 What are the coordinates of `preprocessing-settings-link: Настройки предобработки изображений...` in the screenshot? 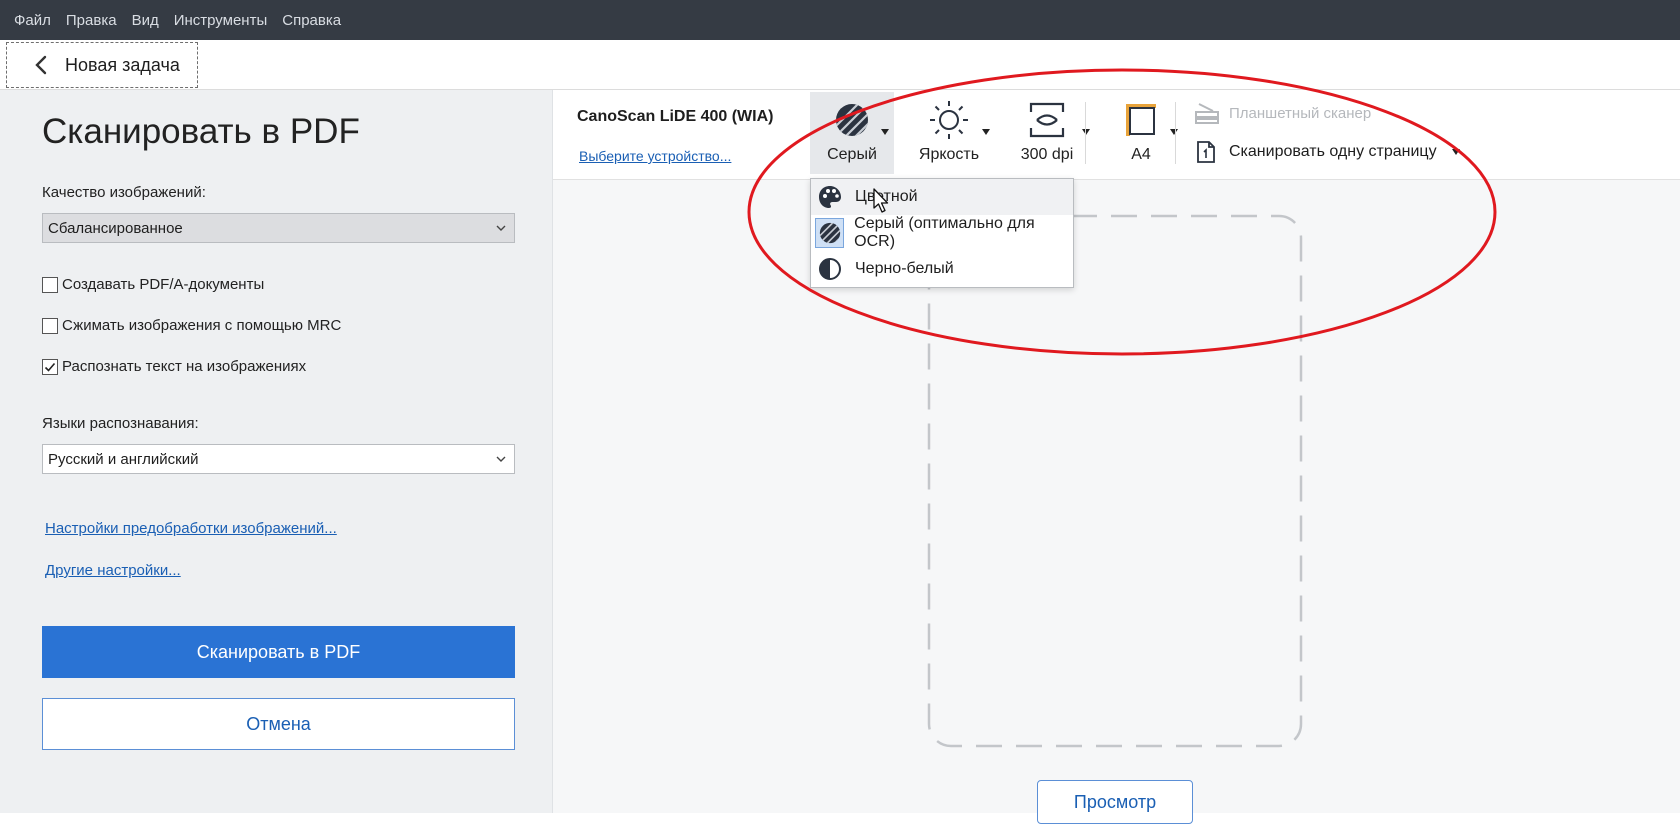 It's located at (191, 528).